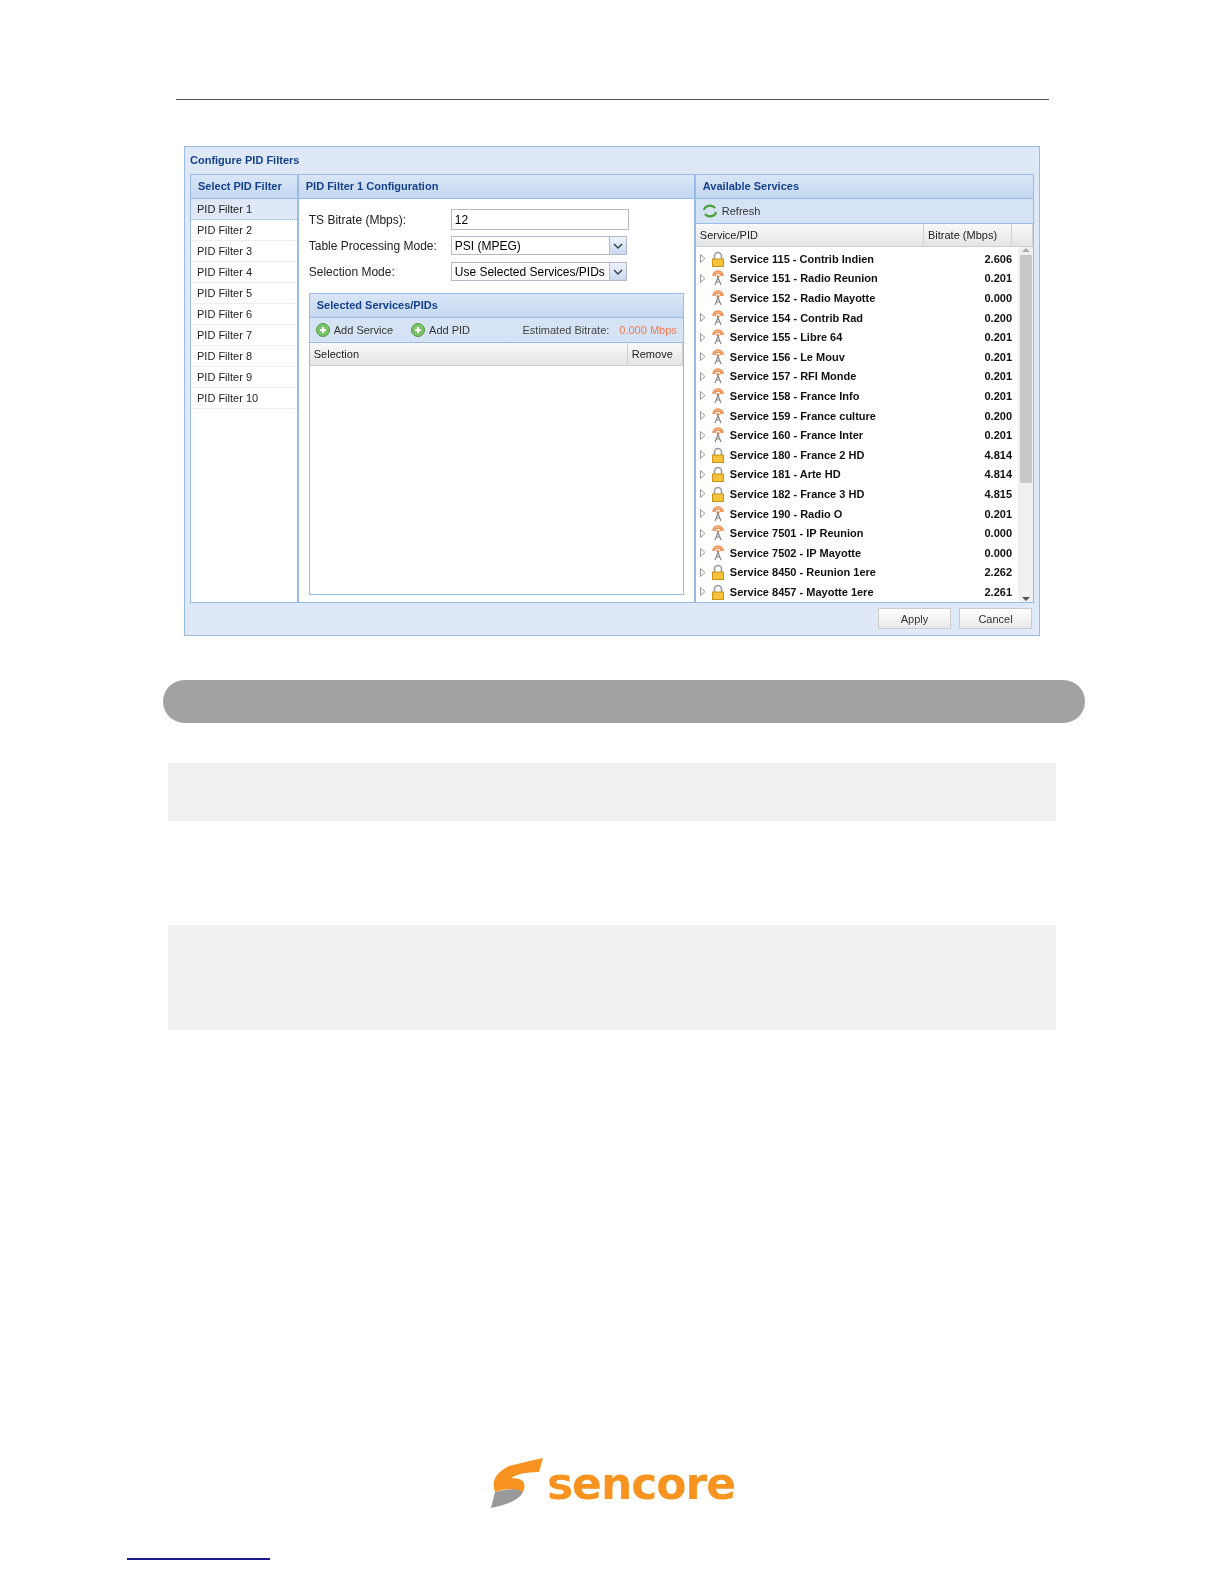 The height and width of the screenshot is (1584, 1224). I want to click on service-name: Service 7502 - IP Mayotte, so click(795, 552).